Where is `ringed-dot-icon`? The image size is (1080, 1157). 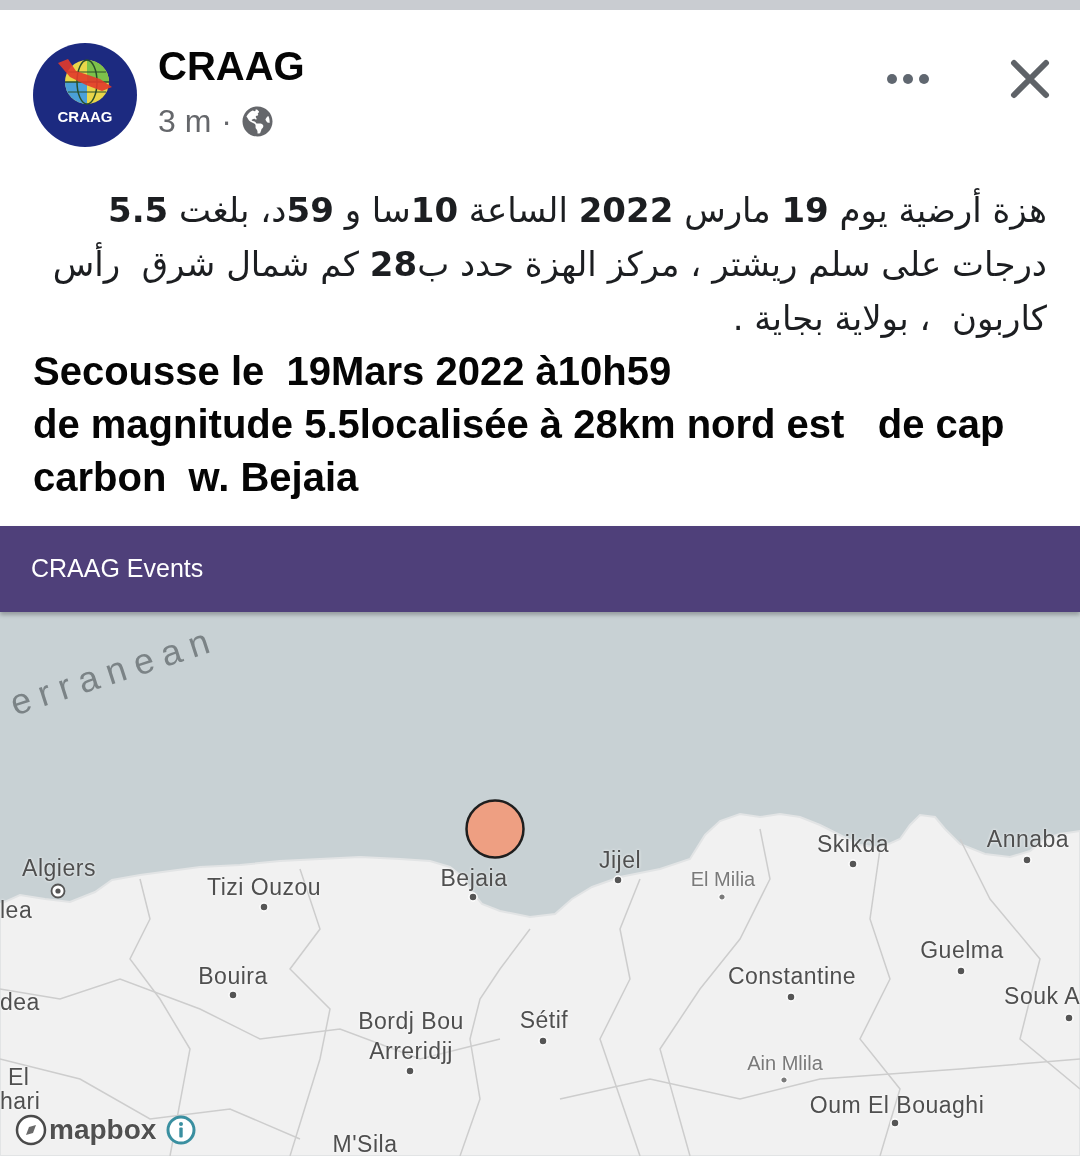
ringed-dot-icon is located at coordinates (58, 891).